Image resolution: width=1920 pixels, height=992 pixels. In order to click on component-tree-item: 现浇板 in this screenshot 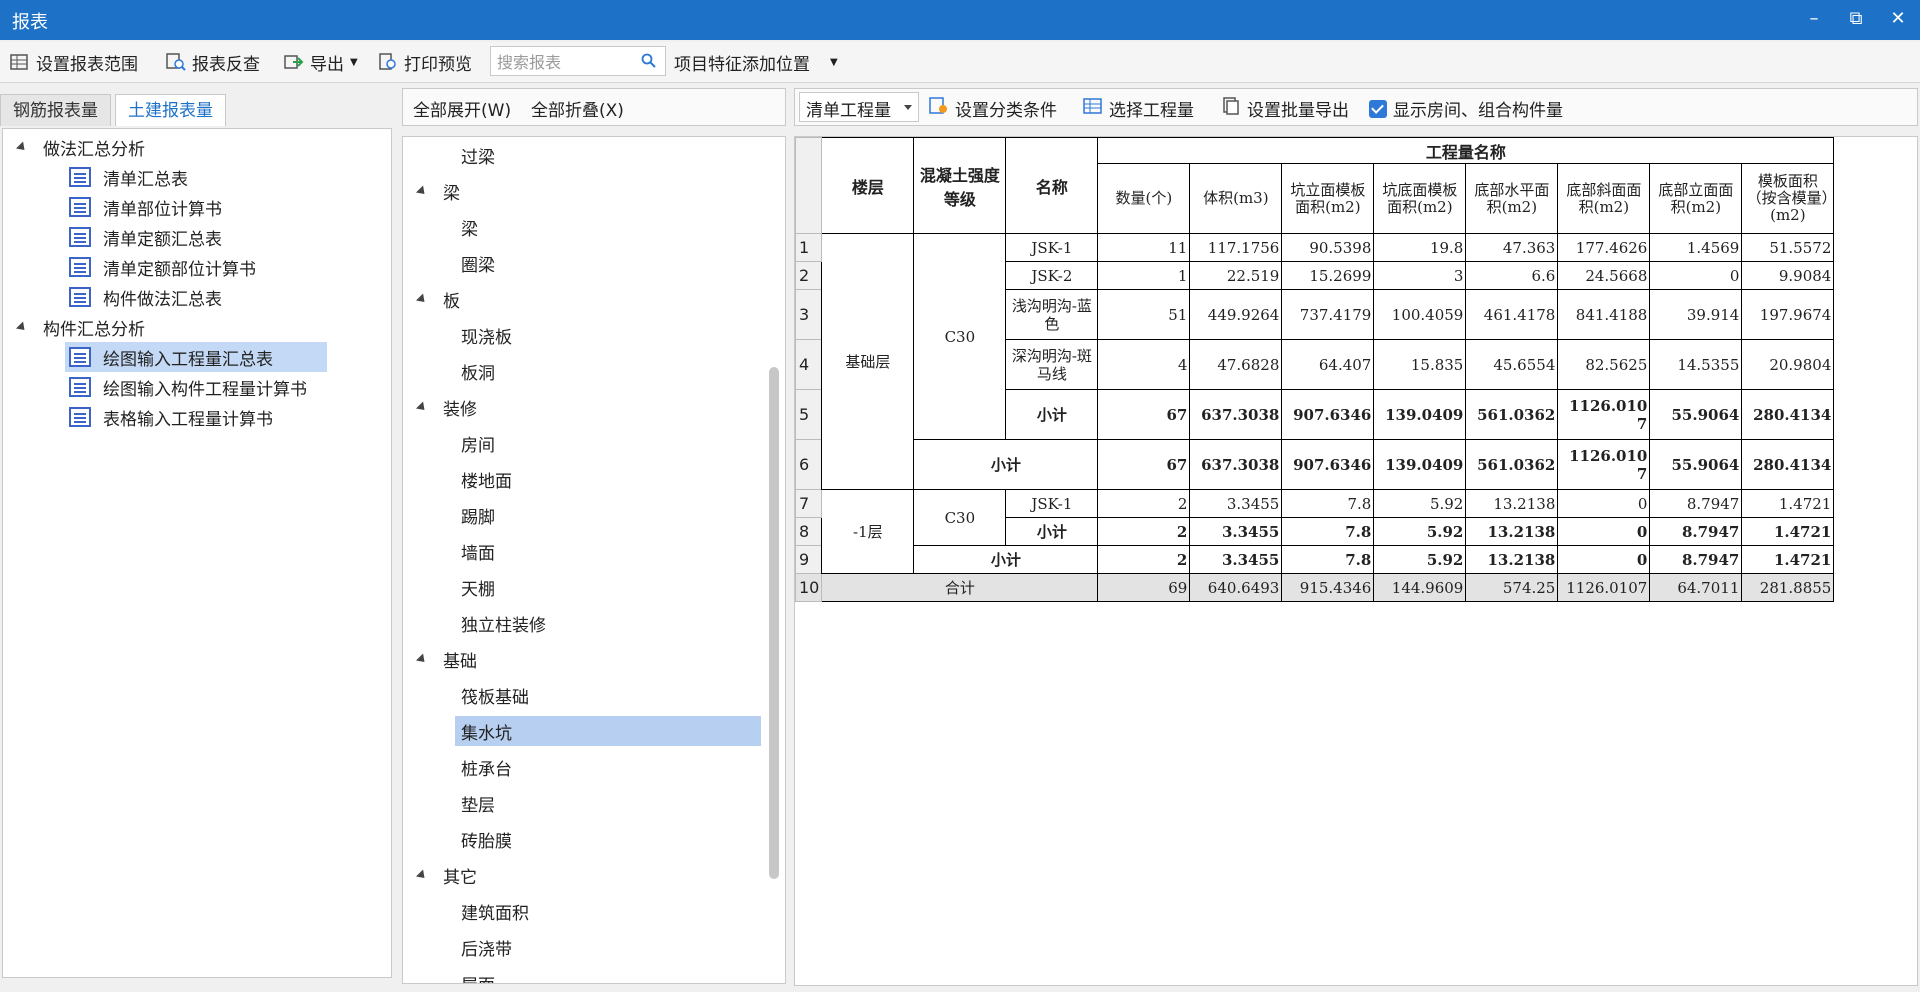, I will do `click(486, 335)`.